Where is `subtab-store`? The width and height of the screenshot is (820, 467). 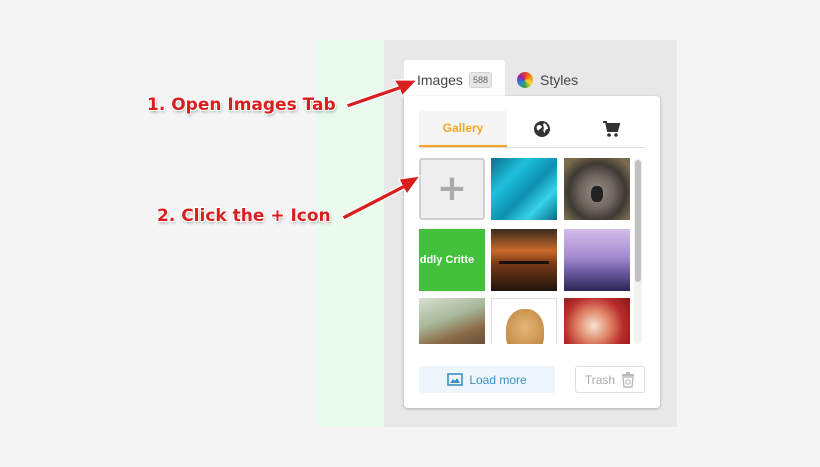 subtab-store is located at coordinates (611, 129).